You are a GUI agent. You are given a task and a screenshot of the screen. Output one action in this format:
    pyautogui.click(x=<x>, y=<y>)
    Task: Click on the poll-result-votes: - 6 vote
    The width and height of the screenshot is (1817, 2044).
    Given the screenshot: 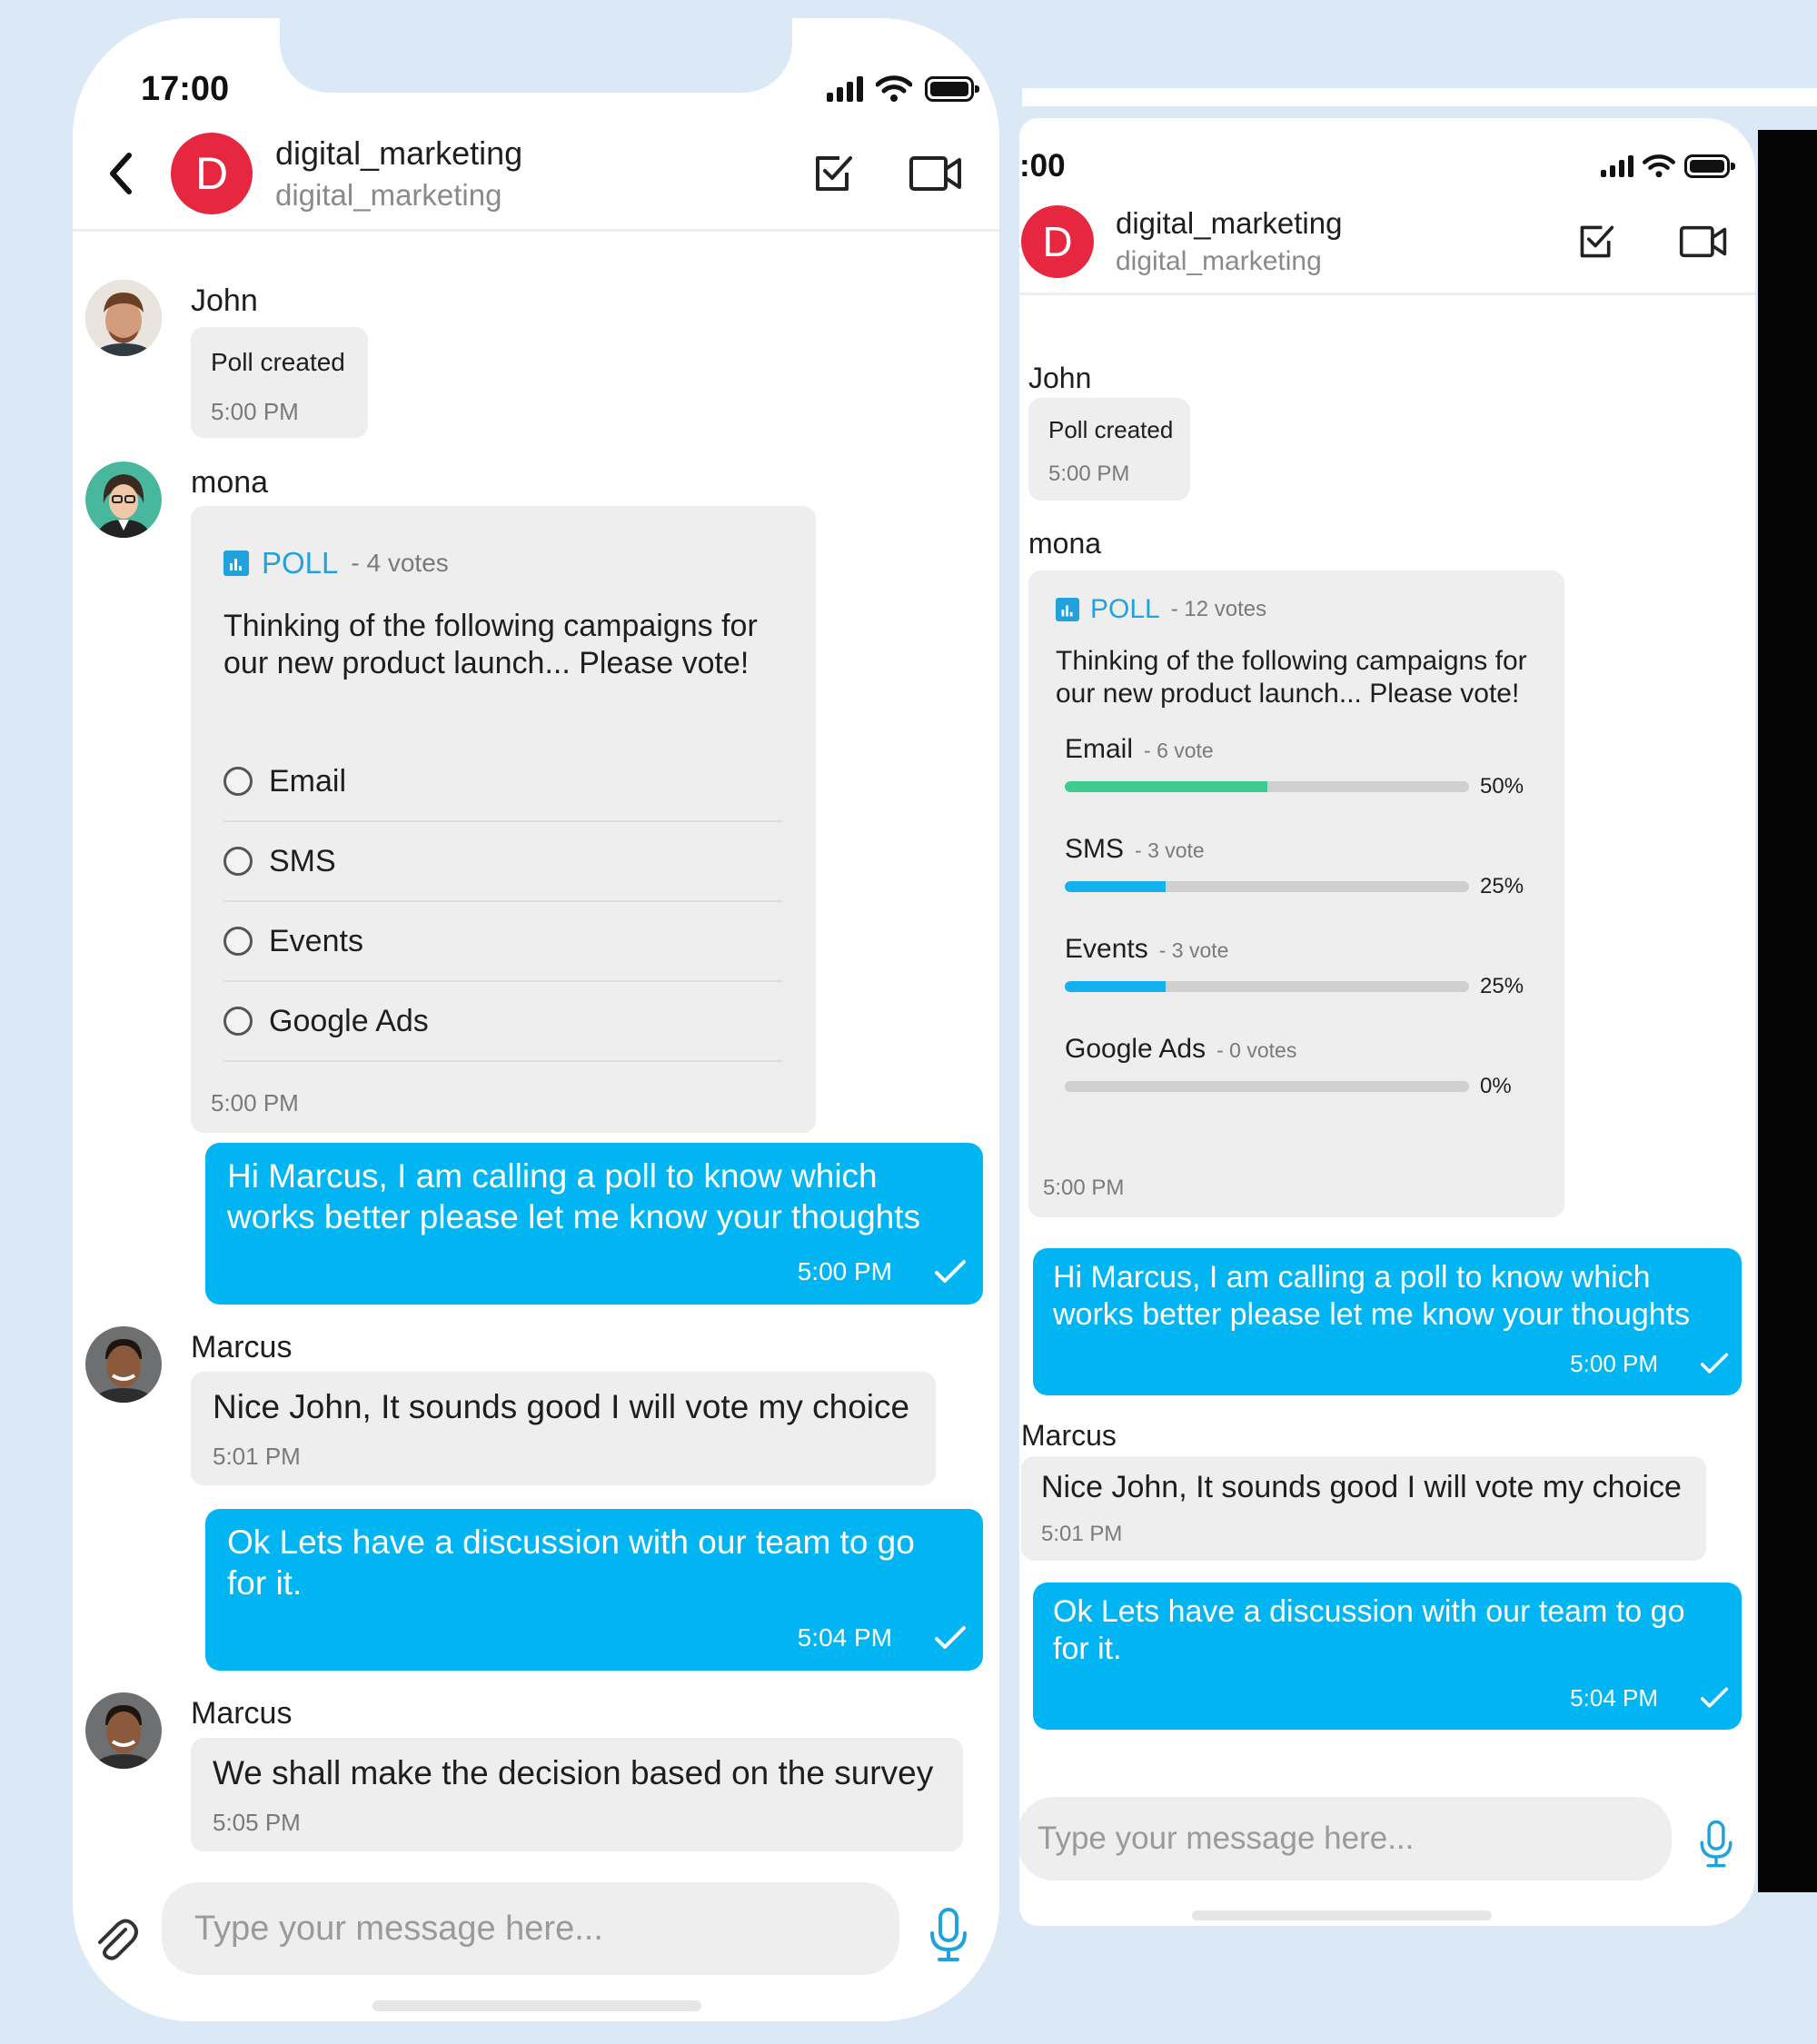 What is the action you would take?
    pyautogui.click(x=1179, y=751)
    